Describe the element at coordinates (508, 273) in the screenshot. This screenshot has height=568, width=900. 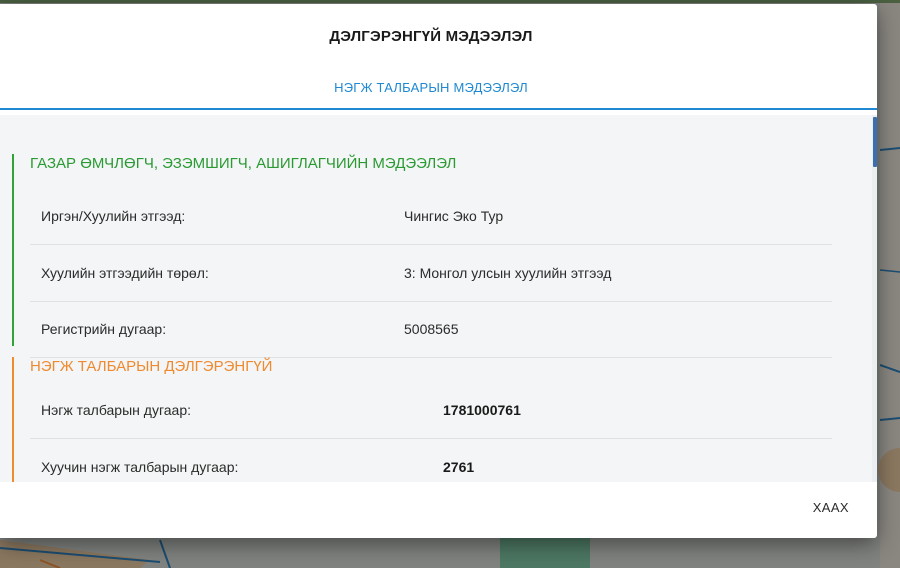
I see `row-value: 3: Монгол улсын хуулийн этгээд` at that location.